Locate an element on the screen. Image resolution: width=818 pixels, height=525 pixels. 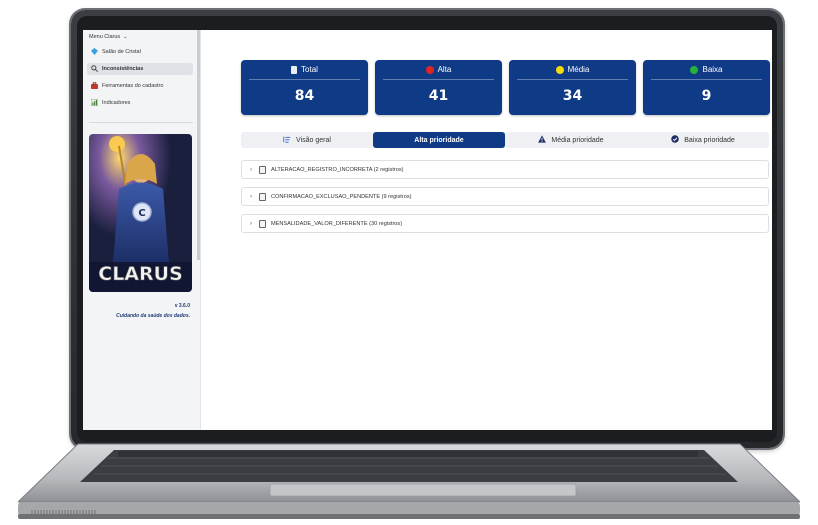
card-total: Total 84 is located at coordinates (304, 87).